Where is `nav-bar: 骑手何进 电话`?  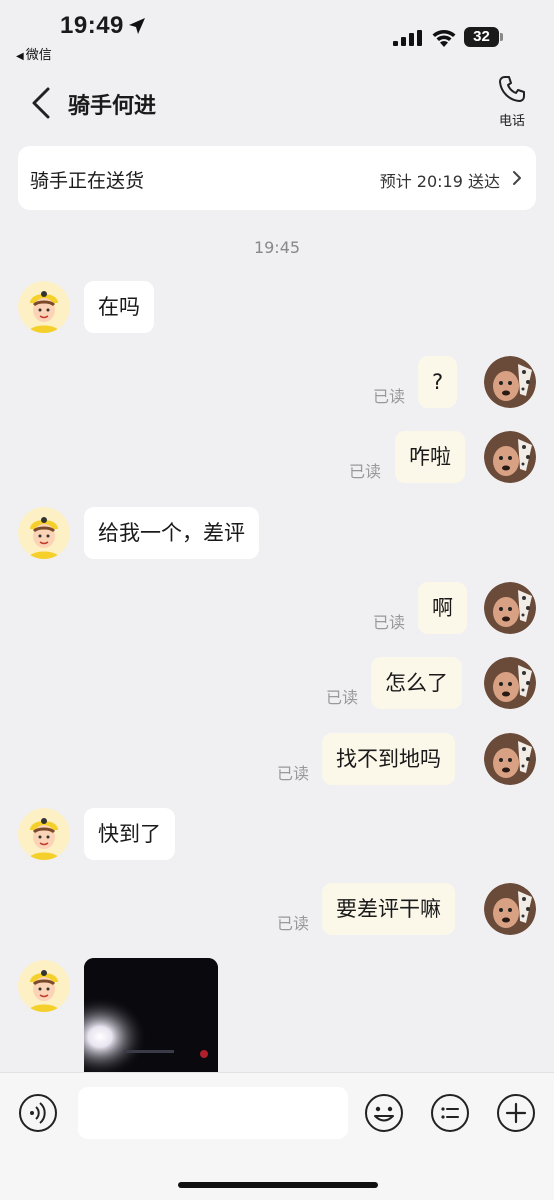
nav-bar: 骑手何进 电话 is located at coordinates (277, 103).